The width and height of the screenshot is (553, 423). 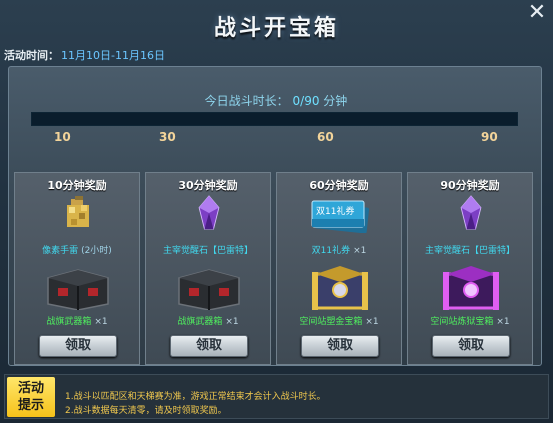 What do you see at coordinates (78, 346) in the screenshot?
I see `claim-button-10min: 领取` at bounding box center [78, 346].